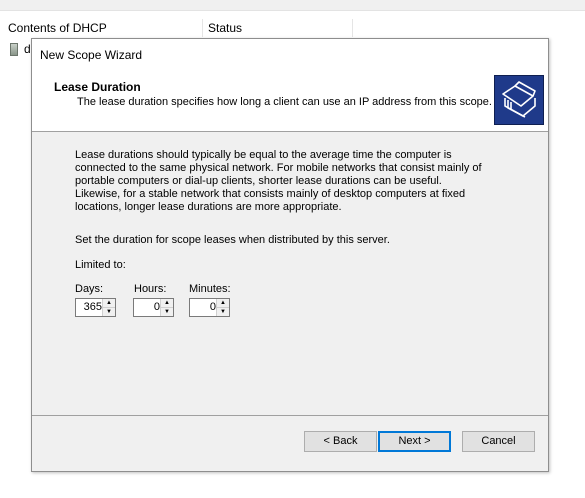 This screenshot has height=498, width=585. Describe the element at coordinates (290, 415) in the screenshot. I see `button-divider` at that location.